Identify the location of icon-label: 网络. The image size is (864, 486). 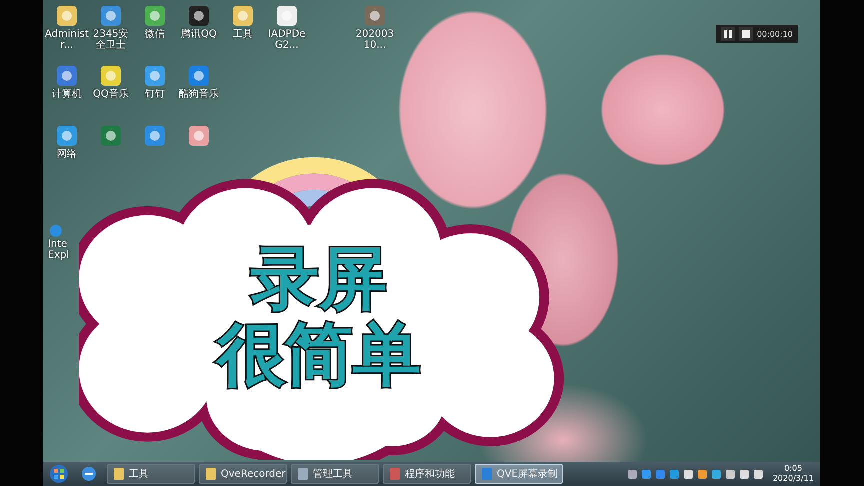
(67, 154).